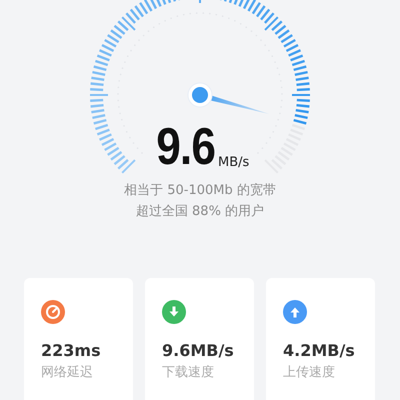 This screenshot has height=400, width=400. Describe the element at coordinates (319, 350) in the screenshot. I see `stat-value: 4.2MB/s` at that location.